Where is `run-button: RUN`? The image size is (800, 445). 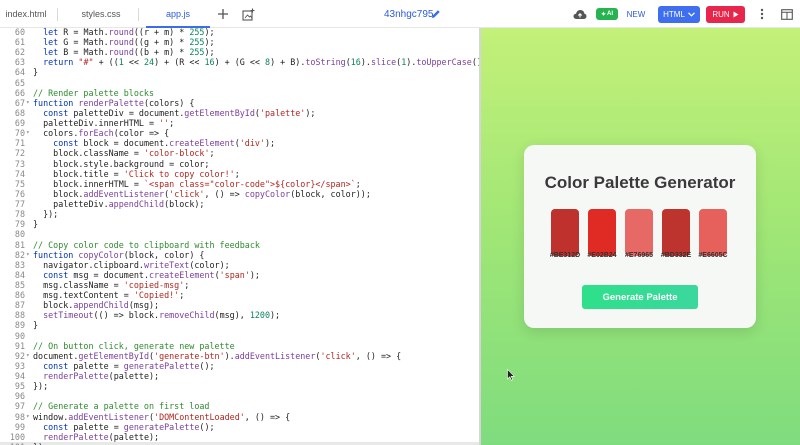 run-button: RUN is located at coordinates (725, 14).